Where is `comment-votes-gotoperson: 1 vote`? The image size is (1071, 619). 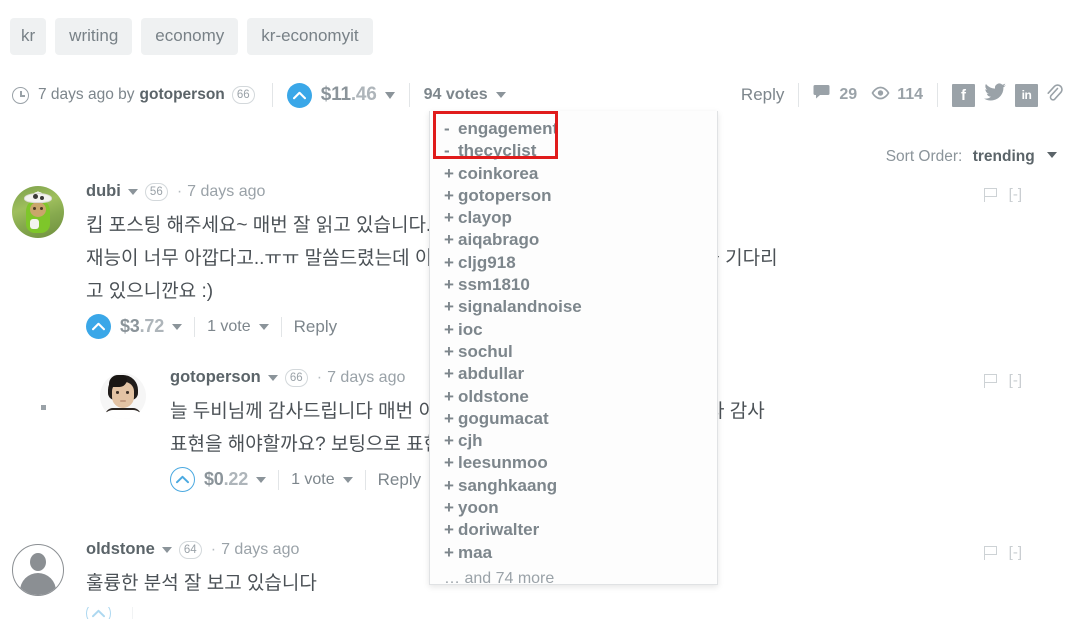
comment-votes-gotoperson: 1 vote is located at coordinates (313, 480).